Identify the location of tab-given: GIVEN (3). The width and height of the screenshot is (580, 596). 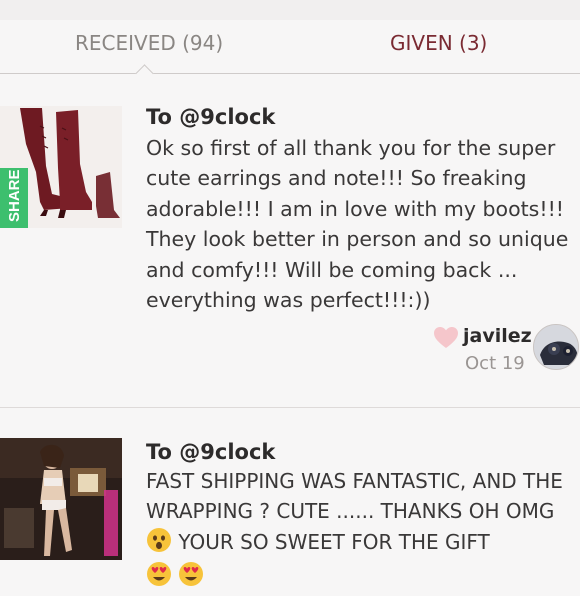
(438, 48).